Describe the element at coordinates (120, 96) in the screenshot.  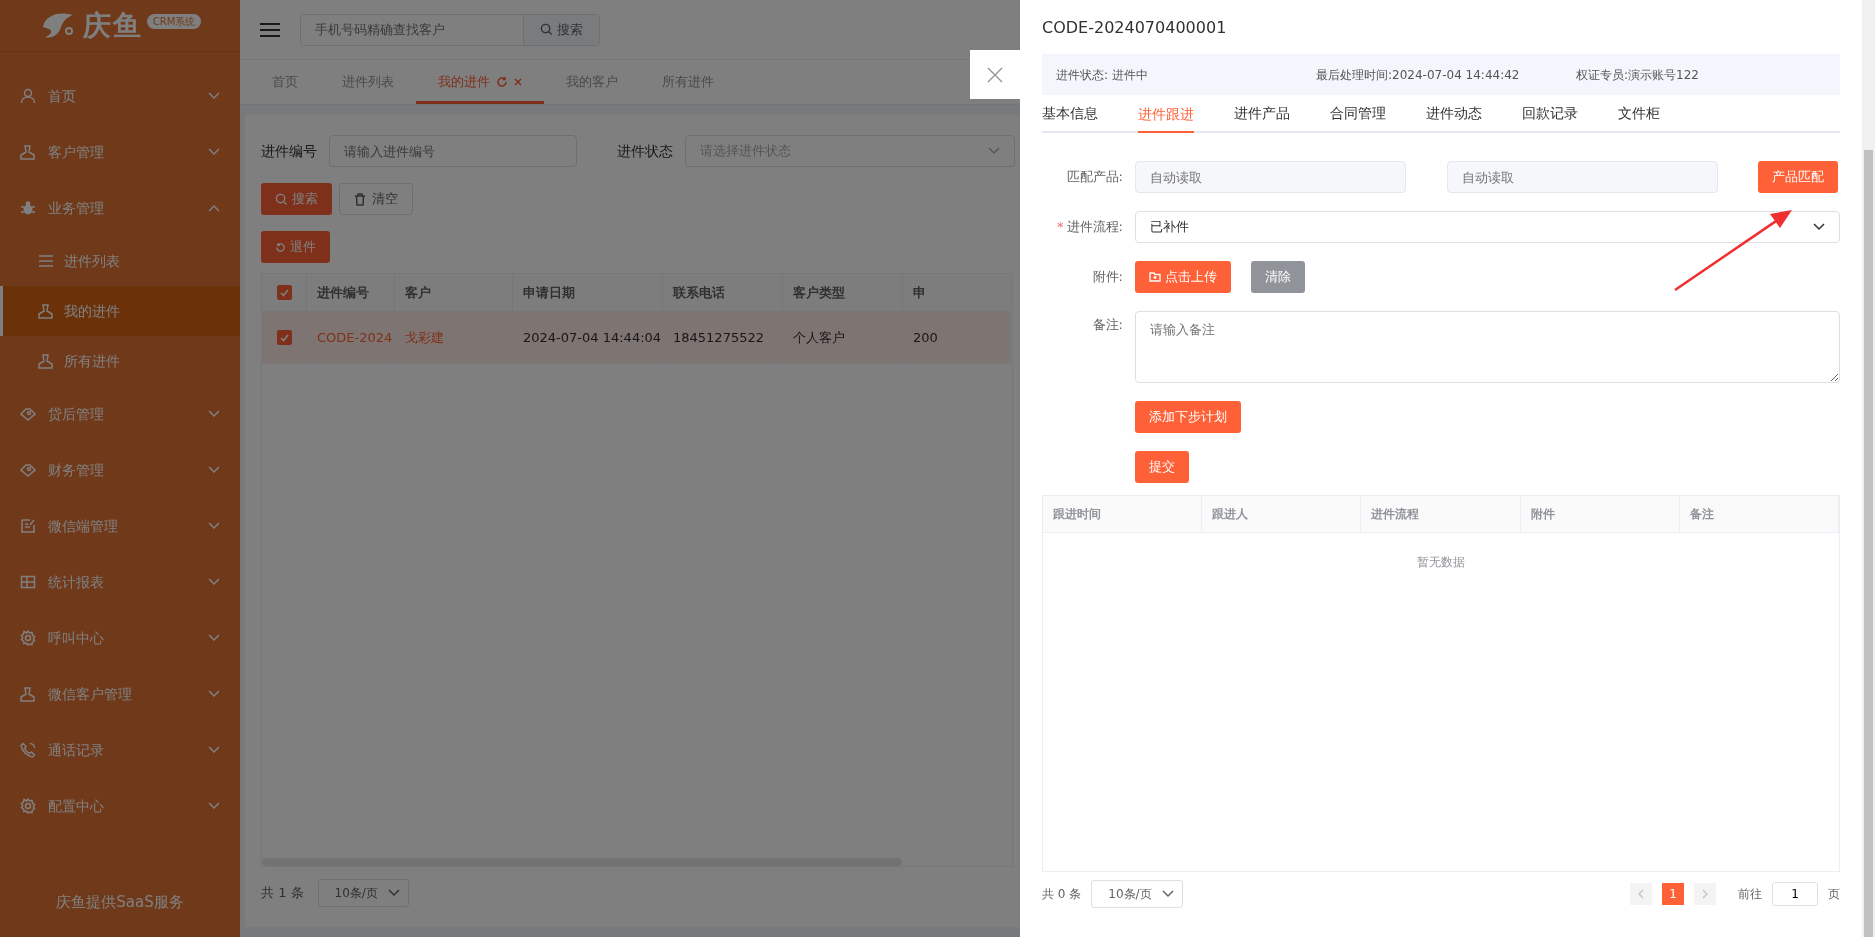
I see `sidebar-item: 首页` at that location.